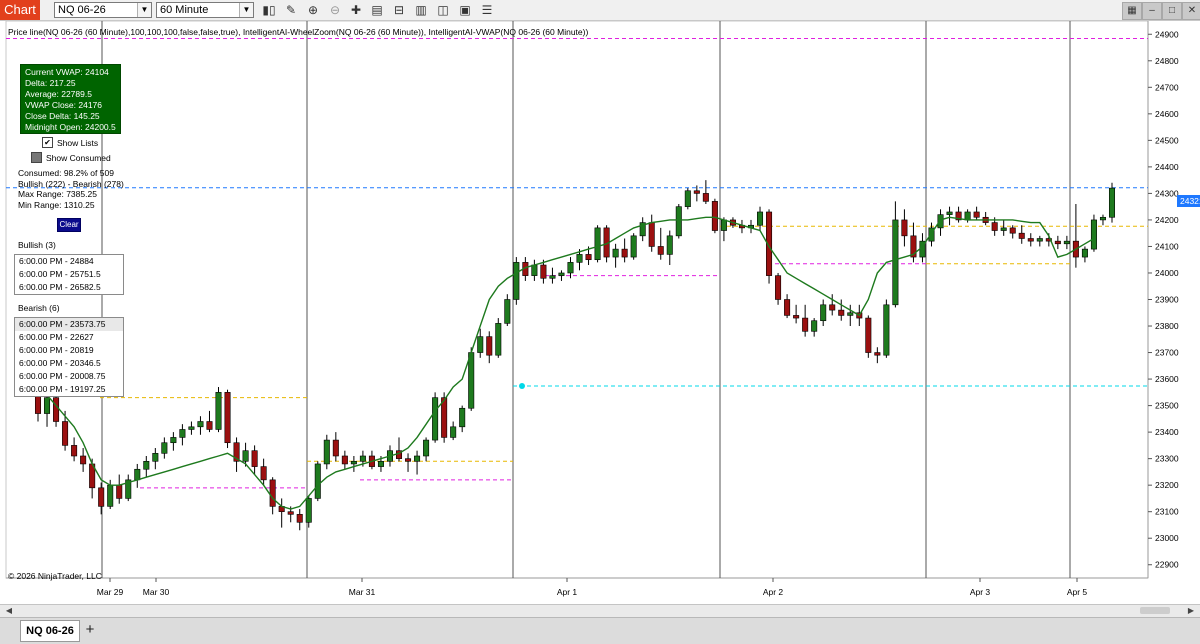 The image size is (1200, 644). Describe the element at coordinates (69, 363) in the screenshot. I see `list-item: 6:00.00 PM - 20346.5` at that location.